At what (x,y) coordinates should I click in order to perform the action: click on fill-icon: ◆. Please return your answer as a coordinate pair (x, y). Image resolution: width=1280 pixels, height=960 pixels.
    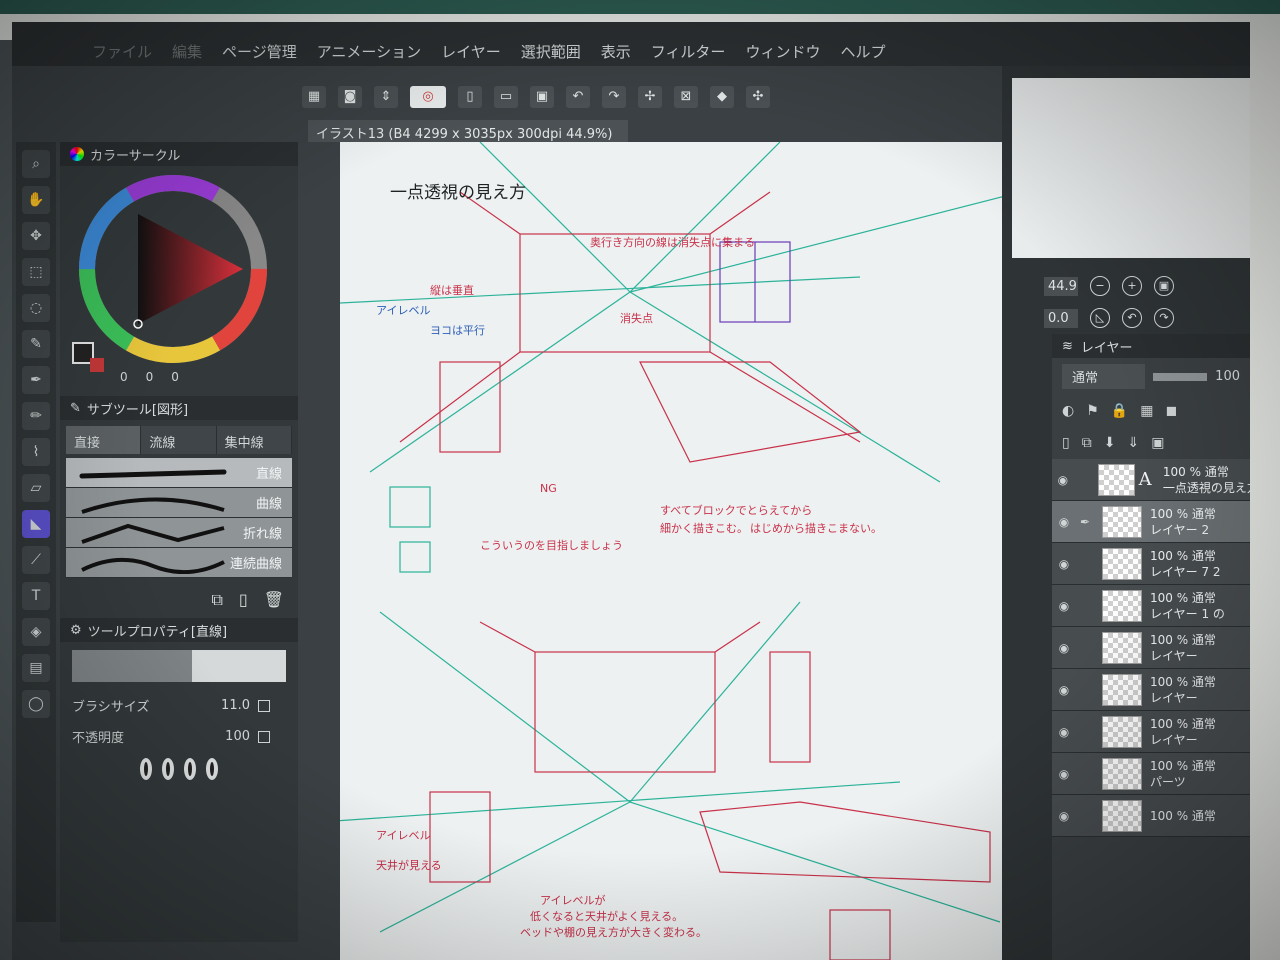
    Looking at the image, I should click on (722, 97).